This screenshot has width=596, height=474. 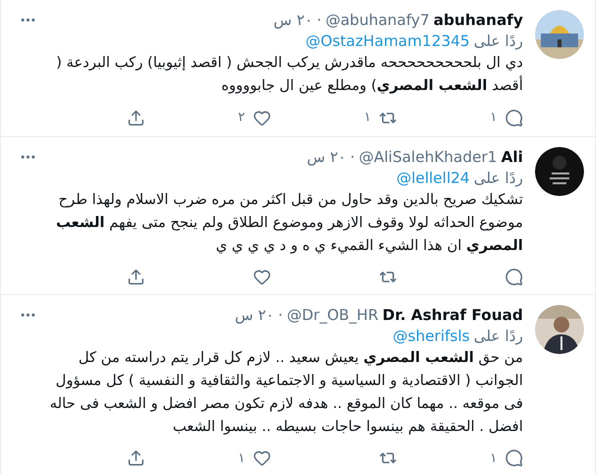 I want to click on count-label: ٢, so click(x=241, y=118).